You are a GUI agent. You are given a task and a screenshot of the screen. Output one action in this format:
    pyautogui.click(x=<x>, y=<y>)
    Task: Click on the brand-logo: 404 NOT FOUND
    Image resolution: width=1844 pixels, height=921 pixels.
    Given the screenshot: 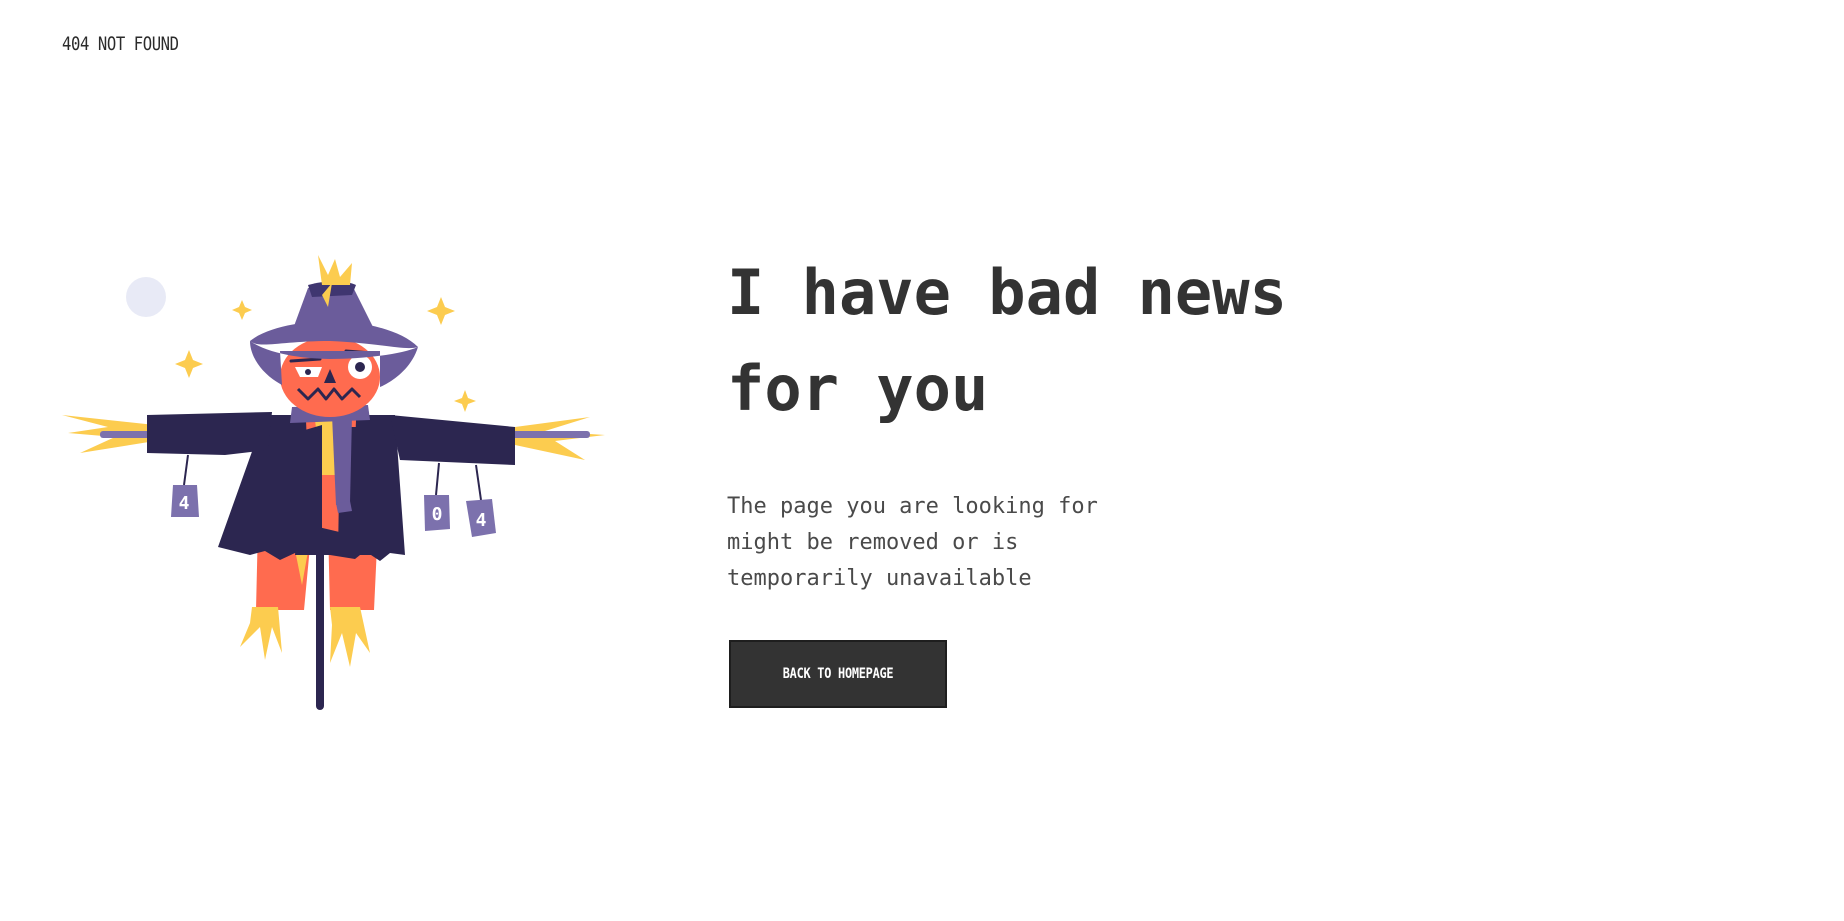 What is the action you would take?
    pyautogui.click(x=120, y=44)
    